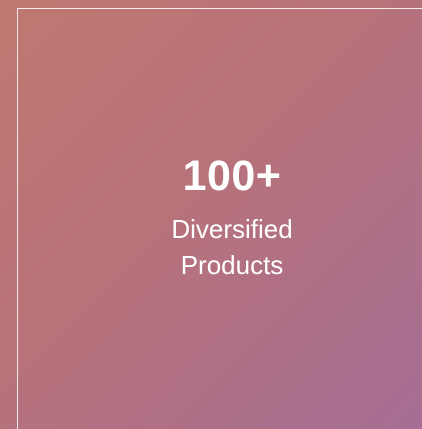  What do you see at coordinates (220, 8) in the screenshot?
I see `frame-top-border` at bounding box center [220, 8].